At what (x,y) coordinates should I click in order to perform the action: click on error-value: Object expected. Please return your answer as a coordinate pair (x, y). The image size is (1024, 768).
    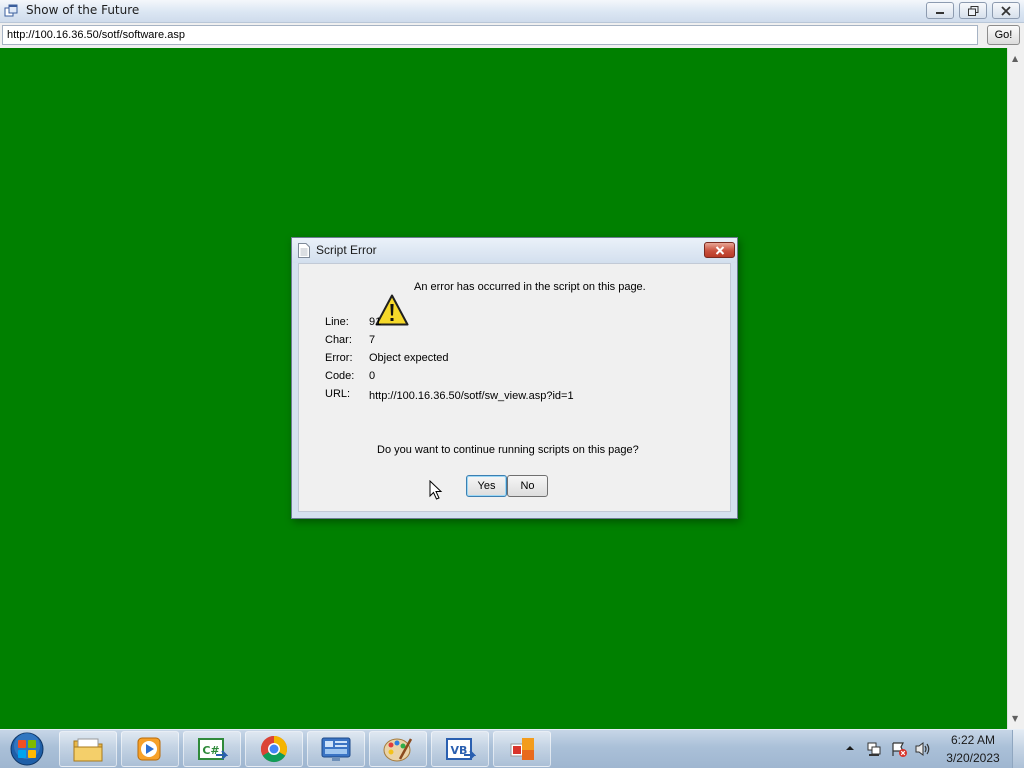
    Looking at the image, I should click on (409, 358).